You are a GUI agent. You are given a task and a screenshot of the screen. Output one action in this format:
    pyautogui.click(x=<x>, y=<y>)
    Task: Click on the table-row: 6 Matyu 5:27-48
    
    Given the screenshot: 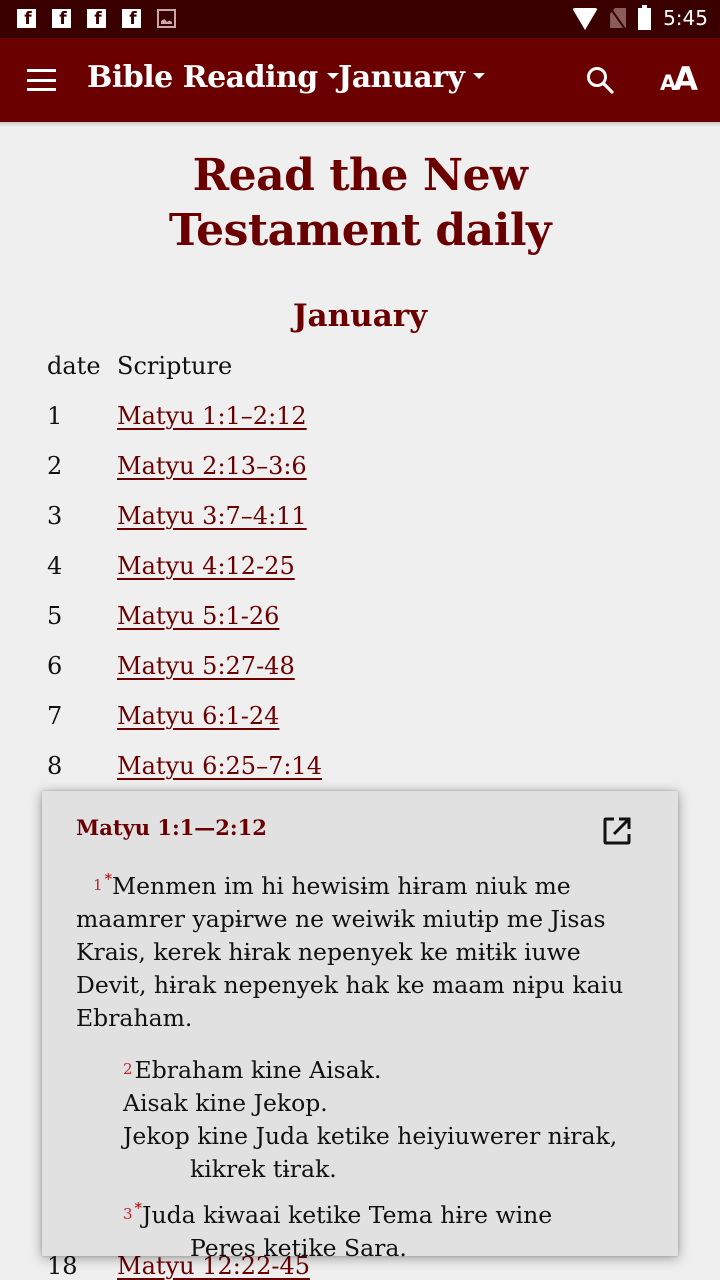 What is the action you would take?
    pyautogui.click(x=171, y=666)
    